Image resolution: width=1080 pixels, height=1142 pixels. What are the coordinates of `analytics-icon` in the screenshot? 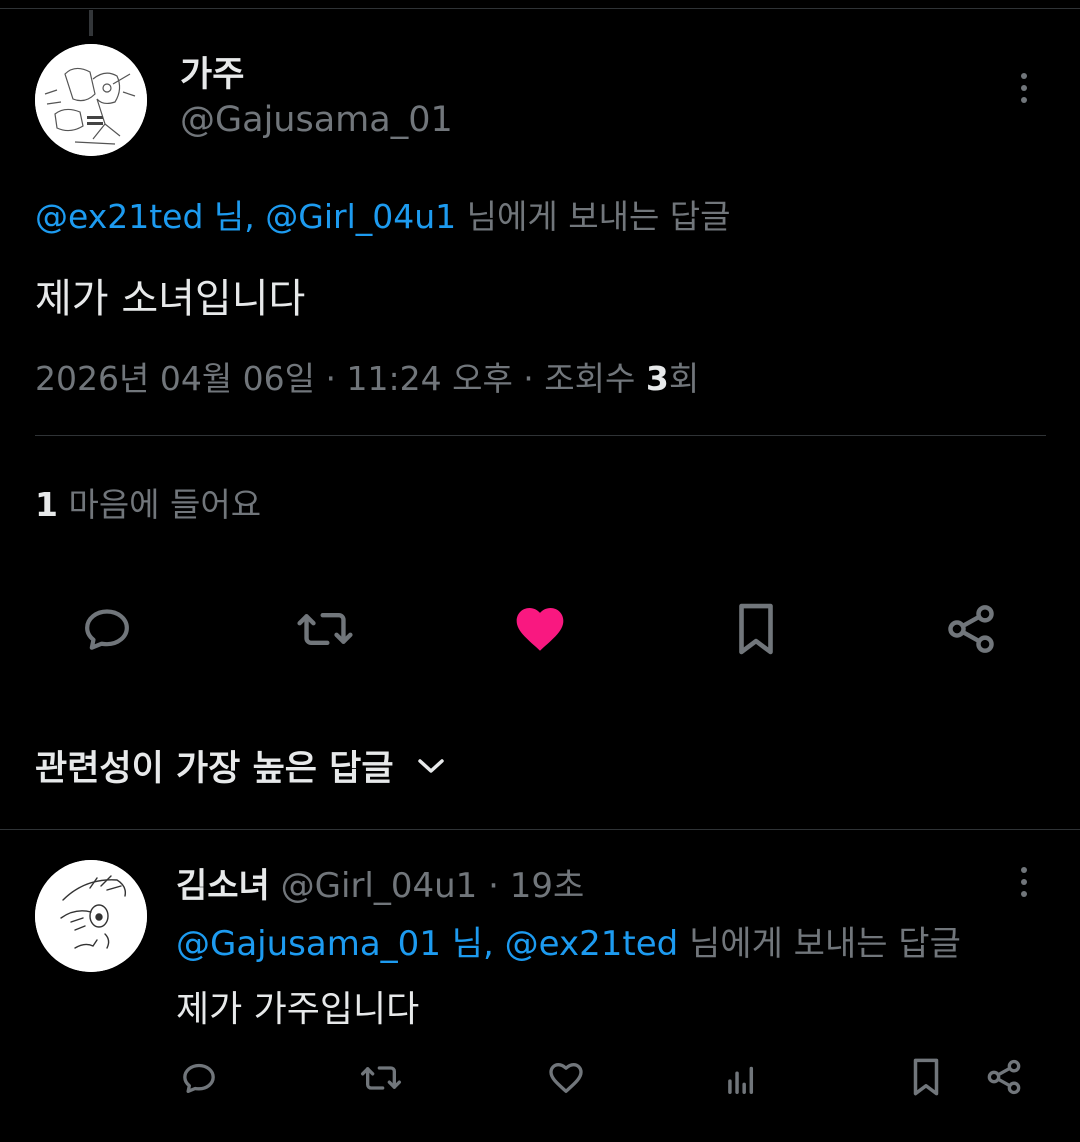 It's located at (741, 1080).